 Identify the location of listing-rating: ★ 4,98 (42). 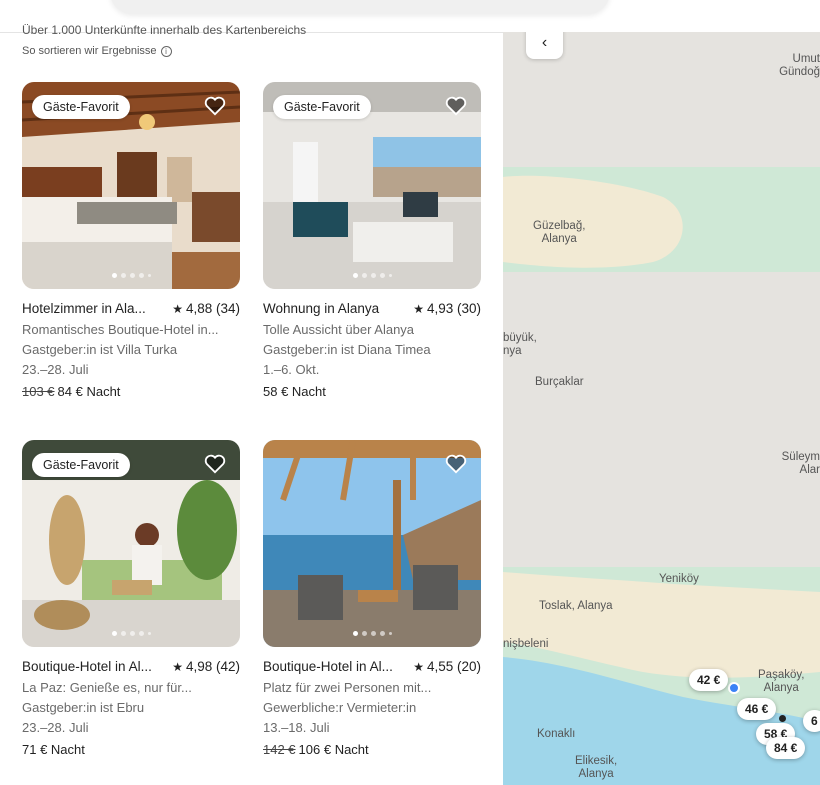
(206, 666).